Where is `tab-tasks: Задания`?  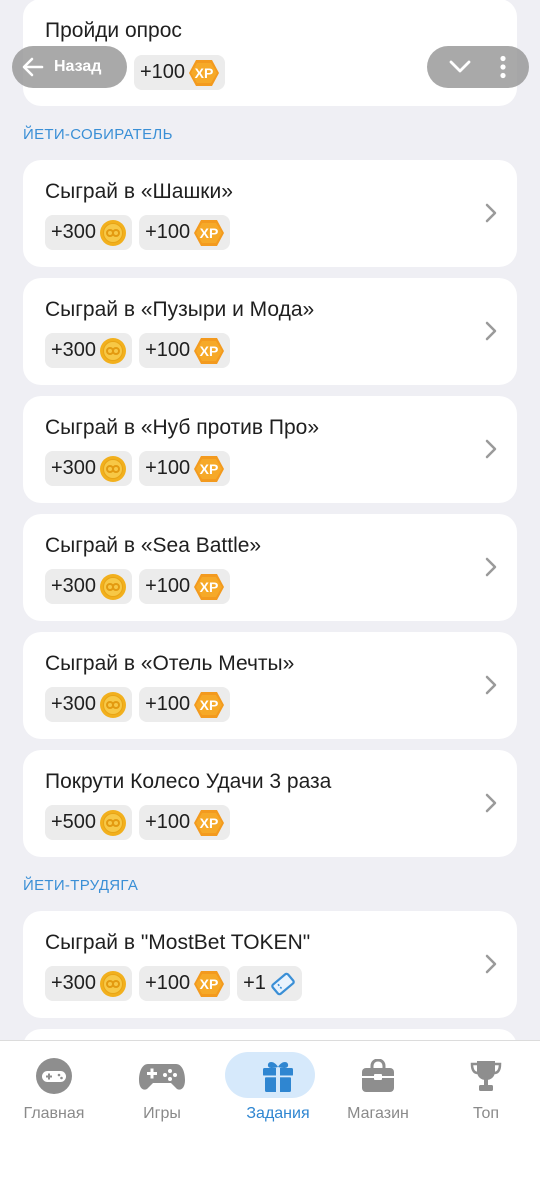 tab-tasks: Задания is located at coordinates (278, 1091).